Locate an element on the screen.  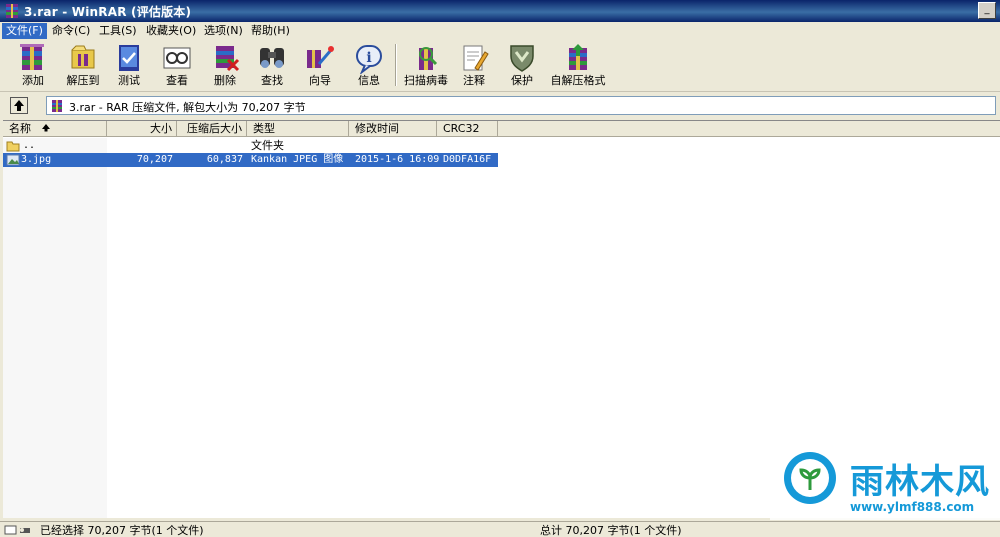
rar-archive-icon is located at coordinates (57, 106).